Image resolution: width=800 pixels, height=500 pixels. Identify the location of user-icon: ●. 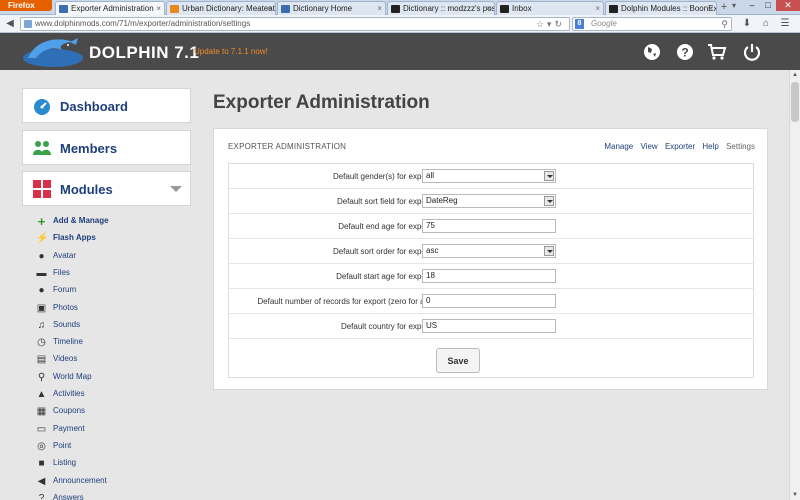
(41, 256).